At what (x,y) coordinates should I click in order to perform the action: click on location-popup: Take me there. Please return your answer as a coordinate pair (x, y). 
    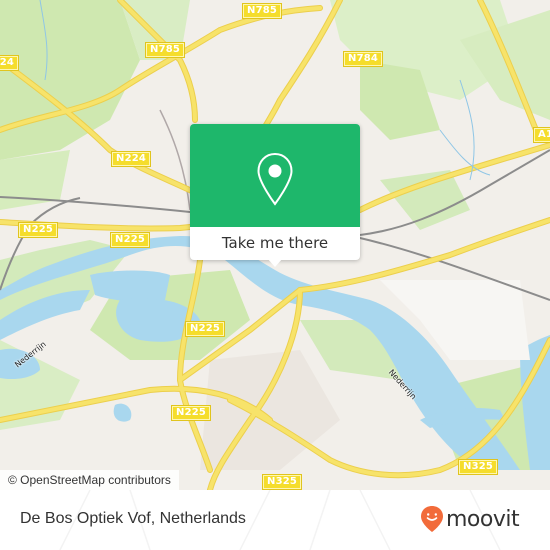
    Looking at the image, I should click on (275, 195).